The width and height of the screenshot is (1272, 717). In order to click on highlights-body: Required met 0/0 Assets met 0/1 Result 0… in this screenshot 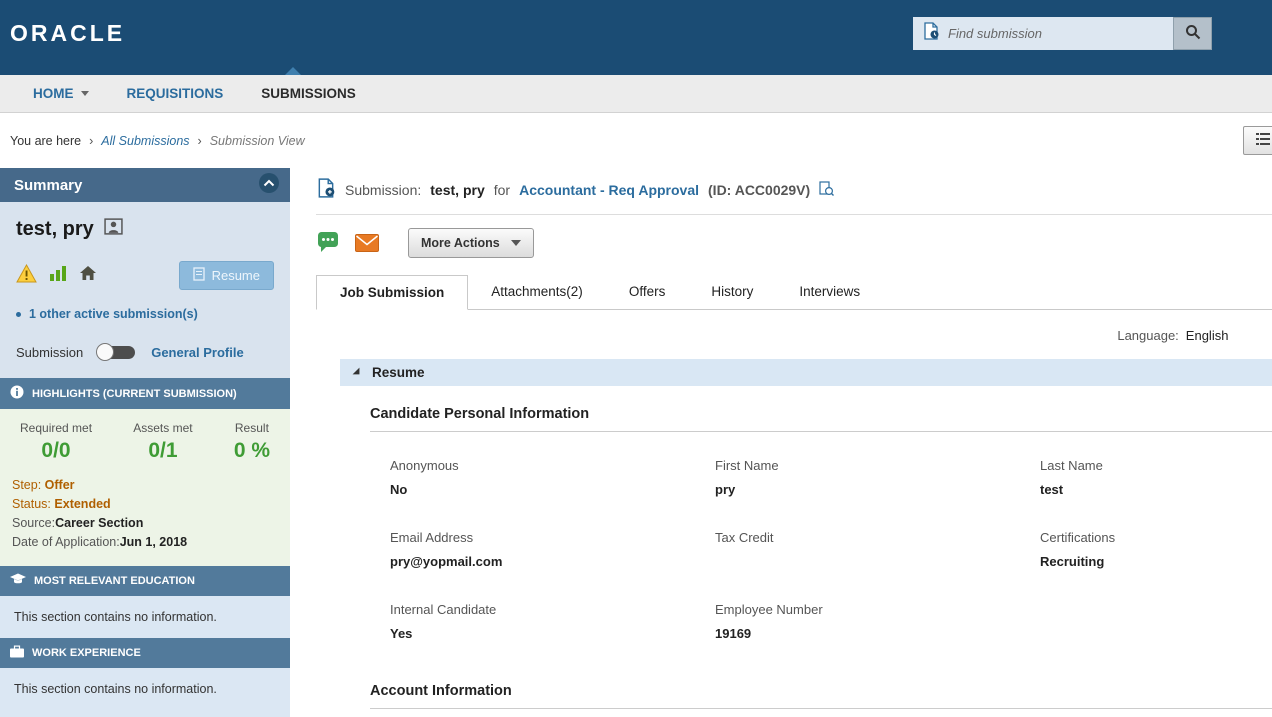, I will do `click(145, 487)`.